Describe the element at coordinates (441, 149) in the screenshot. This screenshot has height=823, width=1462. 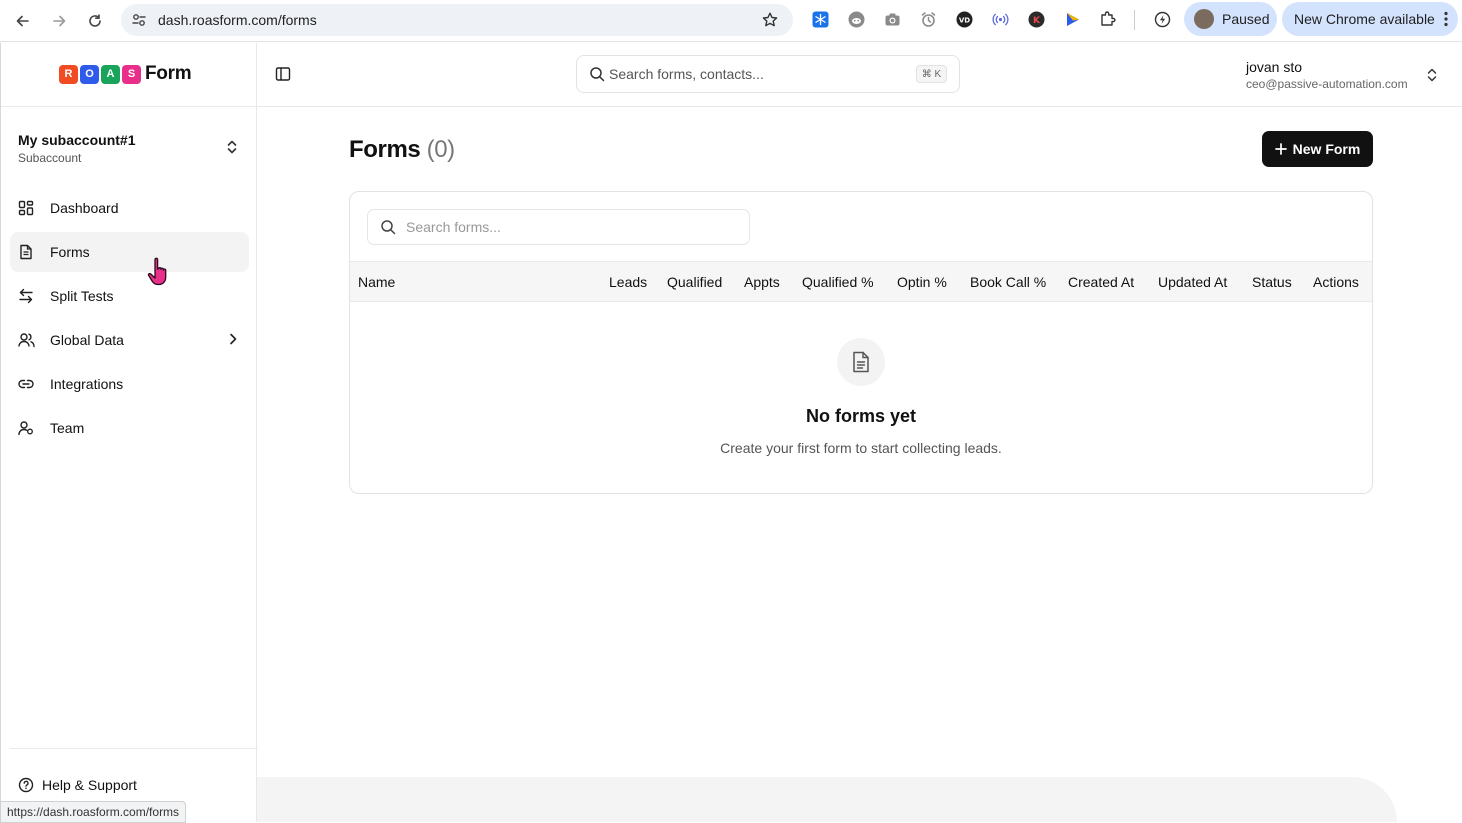
I see `forms-count: (0)` at that location.